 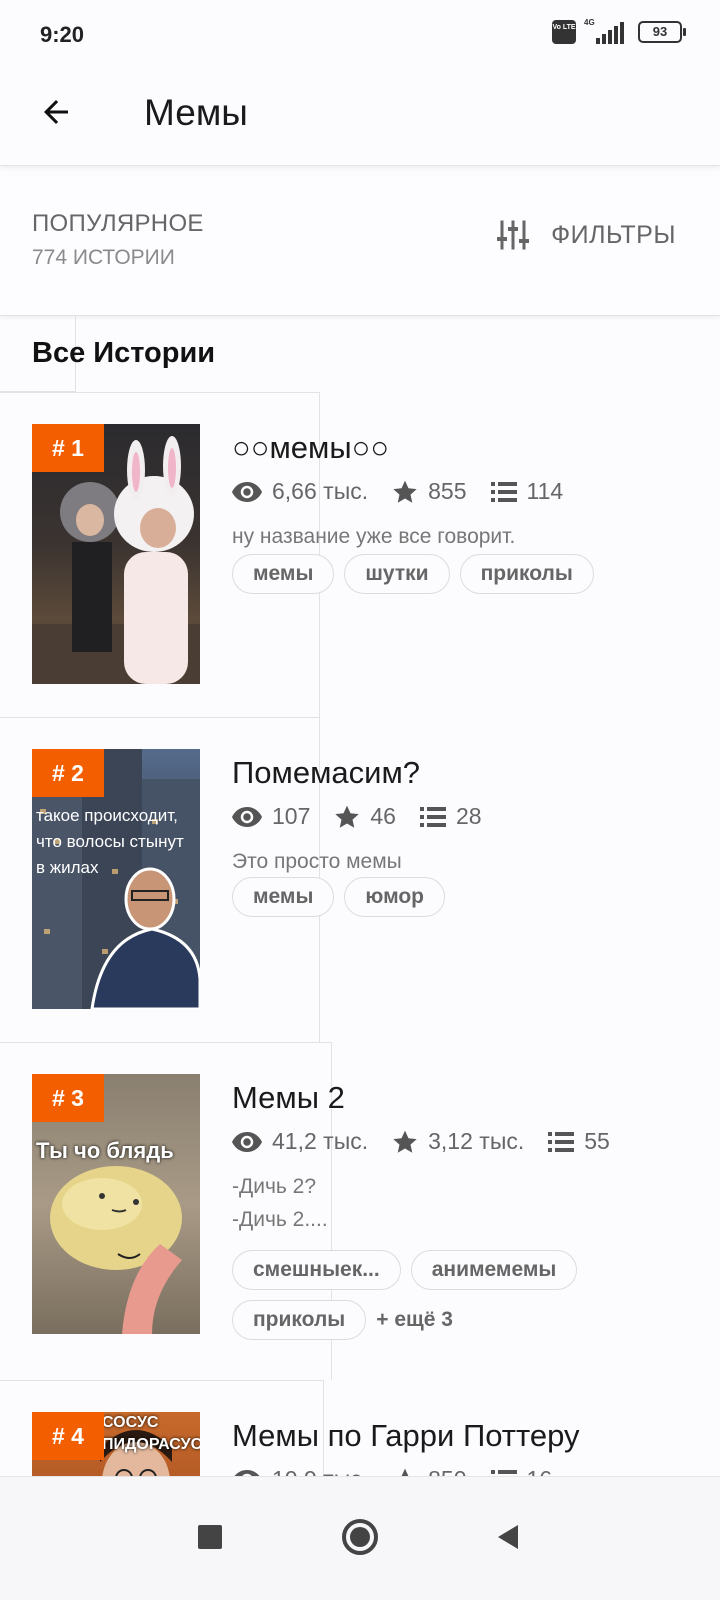 I want to click on chapters-stat: 55, so click(x=579, y=1141).